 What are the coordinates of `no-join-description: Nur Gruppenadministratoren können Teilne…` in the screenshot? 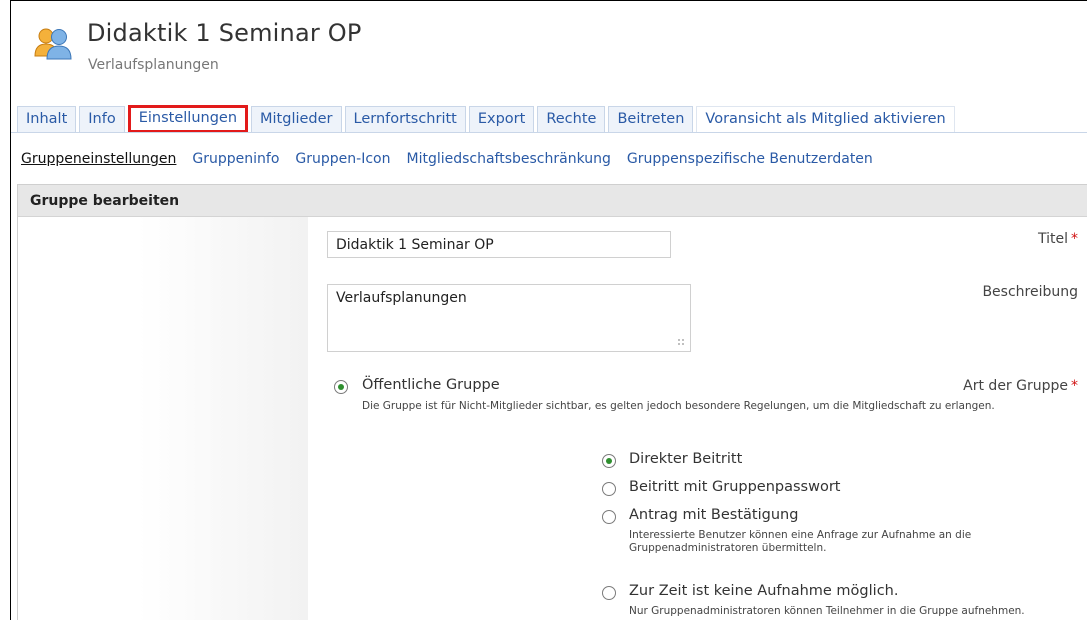 It's located at (827, 611).